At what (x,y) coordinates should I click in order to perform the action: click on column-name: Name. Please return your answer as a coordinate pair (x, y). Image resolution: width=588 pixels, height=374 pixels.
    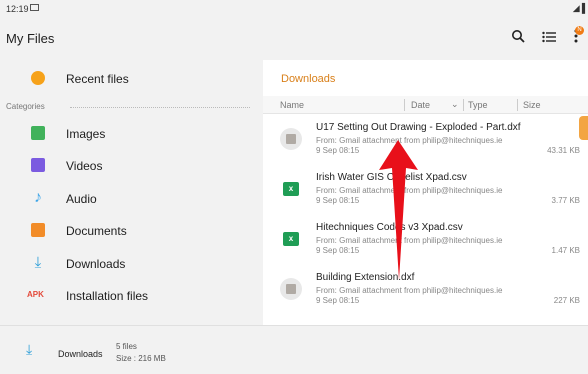
    Looking at the image, I should click on (292, 105).